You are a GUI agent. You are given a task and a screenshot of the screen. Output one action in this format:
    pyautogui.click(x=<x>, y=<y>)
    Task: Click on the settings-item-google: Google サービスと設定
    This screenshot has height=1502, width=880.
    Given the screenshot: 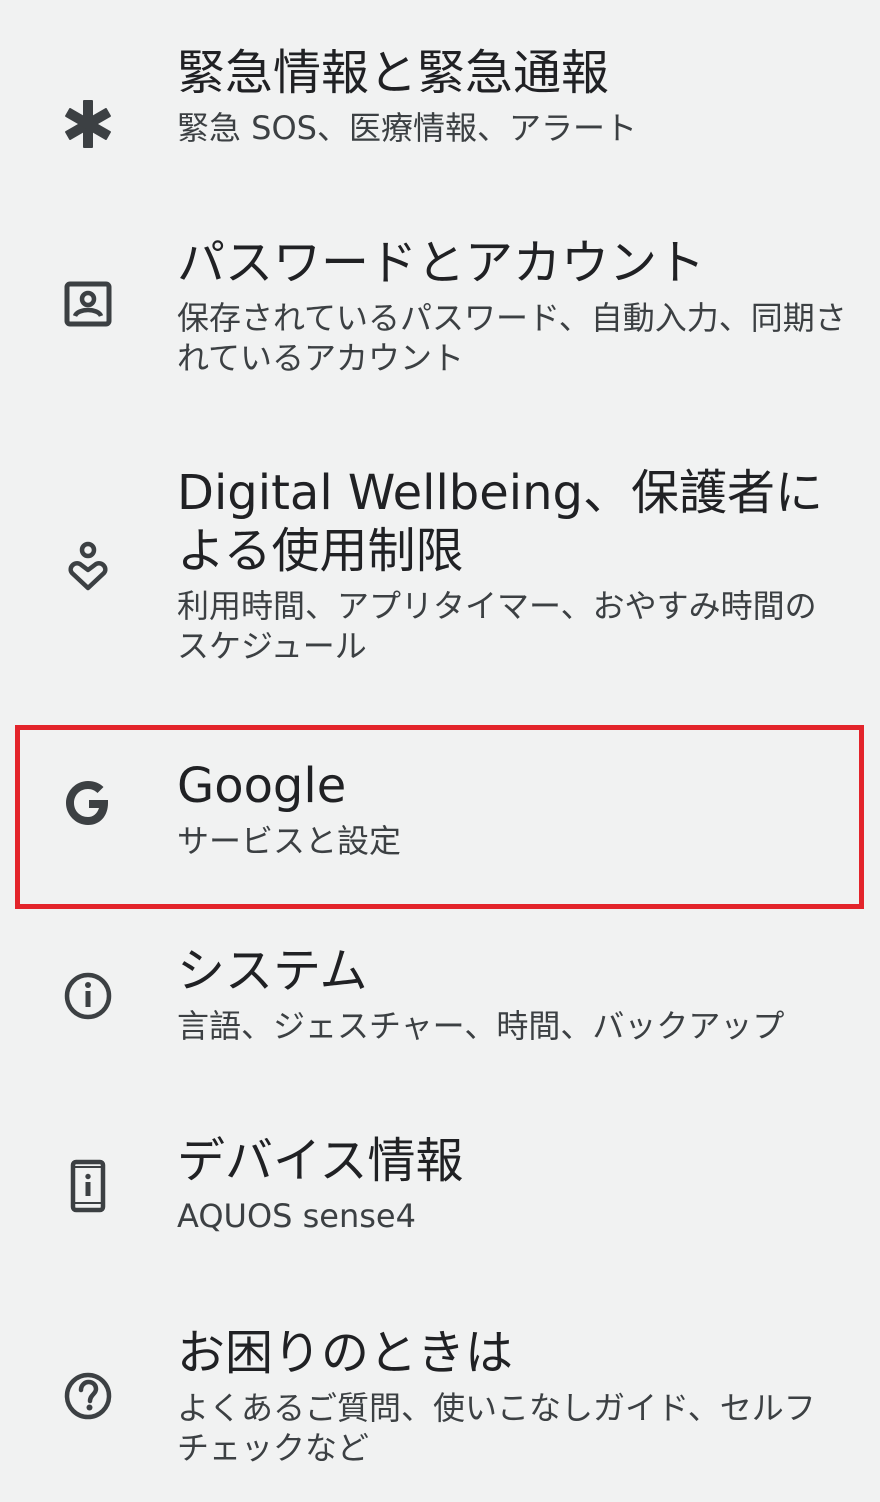 What is the action you would take?
    pyautogui.click(x=440, y=820)
    